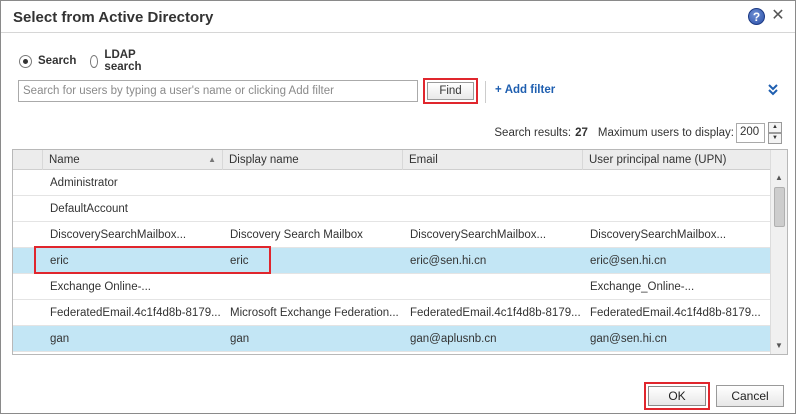 This screenshot has height=416, width=798. Describe the element at coordinates (398, 17) in the screenshot. I see `title-bar: Select from Active Directory ? ✕` at that location.